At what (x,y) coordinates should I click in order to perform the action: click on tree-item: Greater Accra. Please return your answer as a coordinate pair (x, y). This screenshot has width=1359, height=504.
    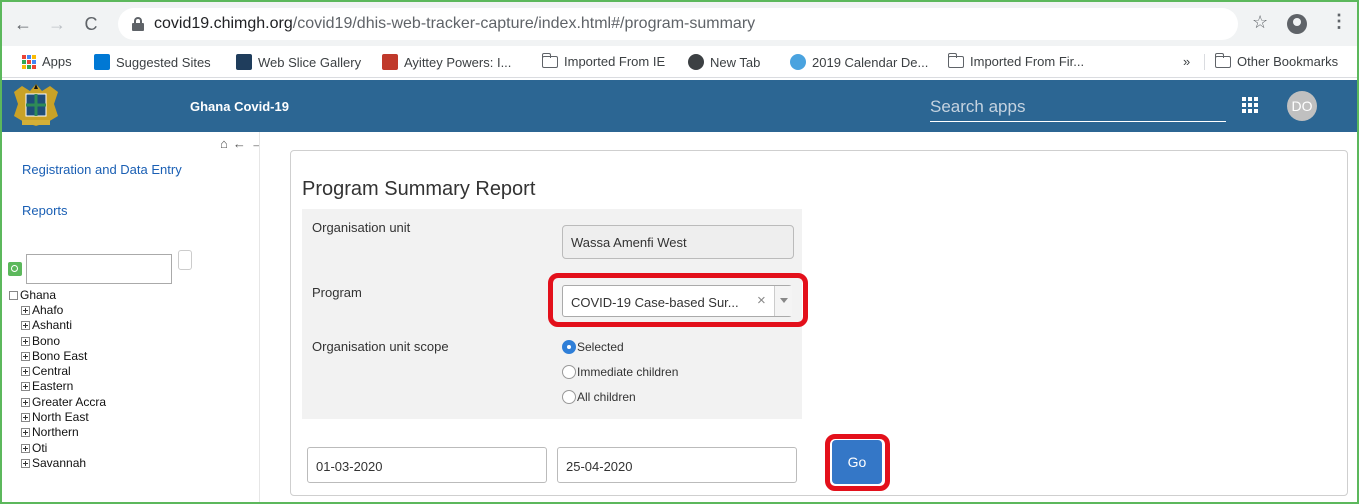
    Looking at the image, I should click on (133, 402).